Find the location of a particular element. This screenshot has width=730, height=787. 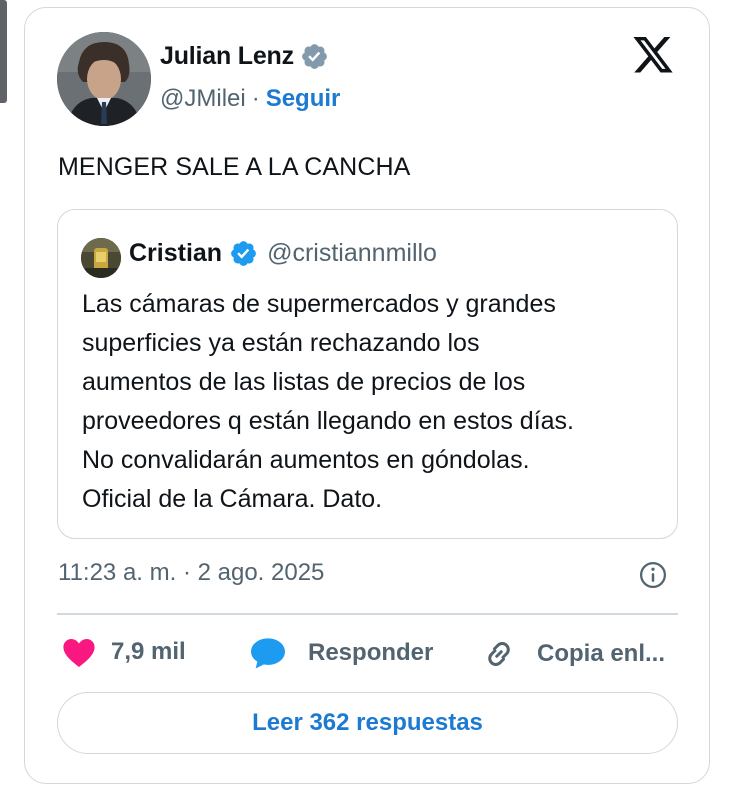

like-count: 7,9 mil is located at coordinates (148, 651).